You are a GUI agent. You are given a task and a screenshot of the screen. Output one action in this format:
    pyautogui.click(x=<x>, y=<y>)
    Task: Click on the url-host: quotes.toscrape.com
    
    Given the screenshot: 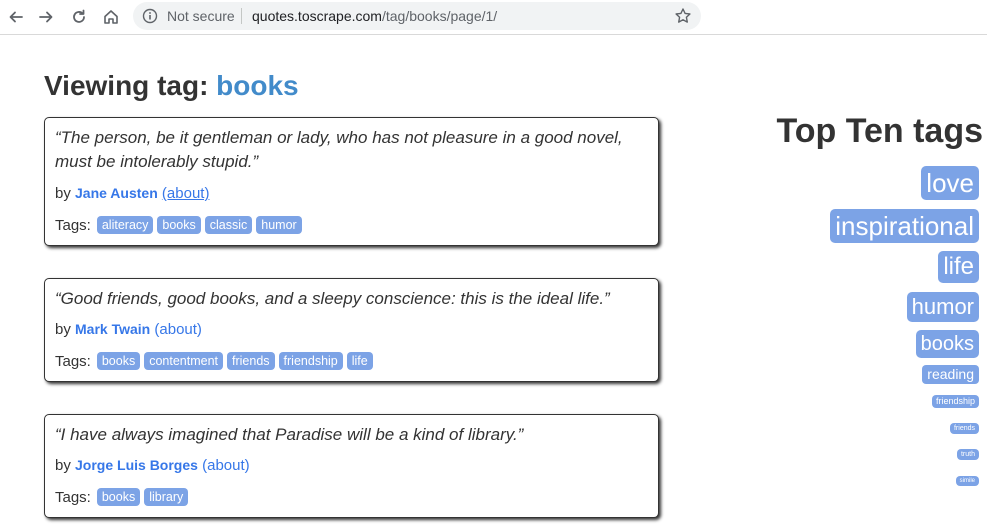 What is the action you would take?
    pyautogui.click(x=317, y=16)
    